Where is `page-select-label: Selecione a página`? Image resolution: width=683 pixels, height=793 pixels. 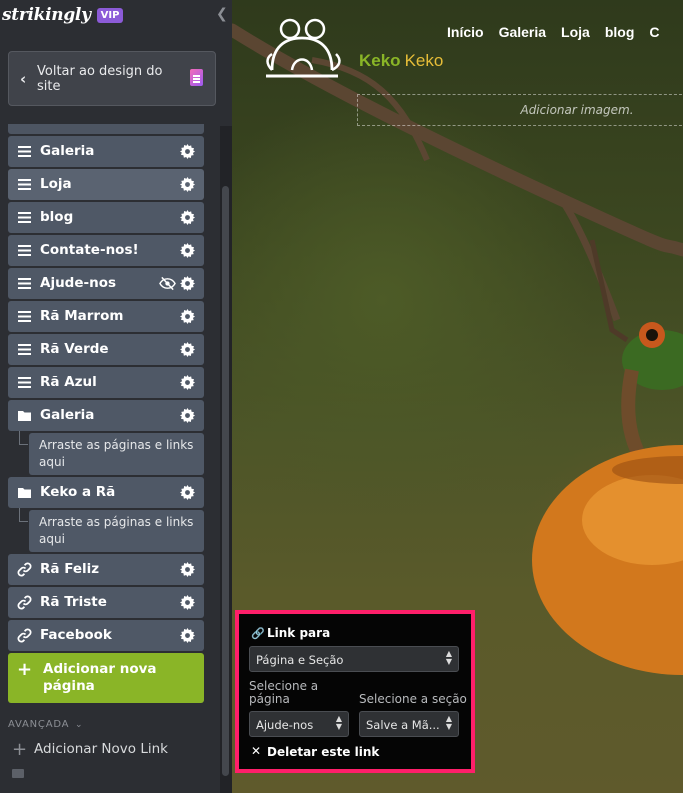 page-select-label: Selecione a página is located at coordinates (284, 692).